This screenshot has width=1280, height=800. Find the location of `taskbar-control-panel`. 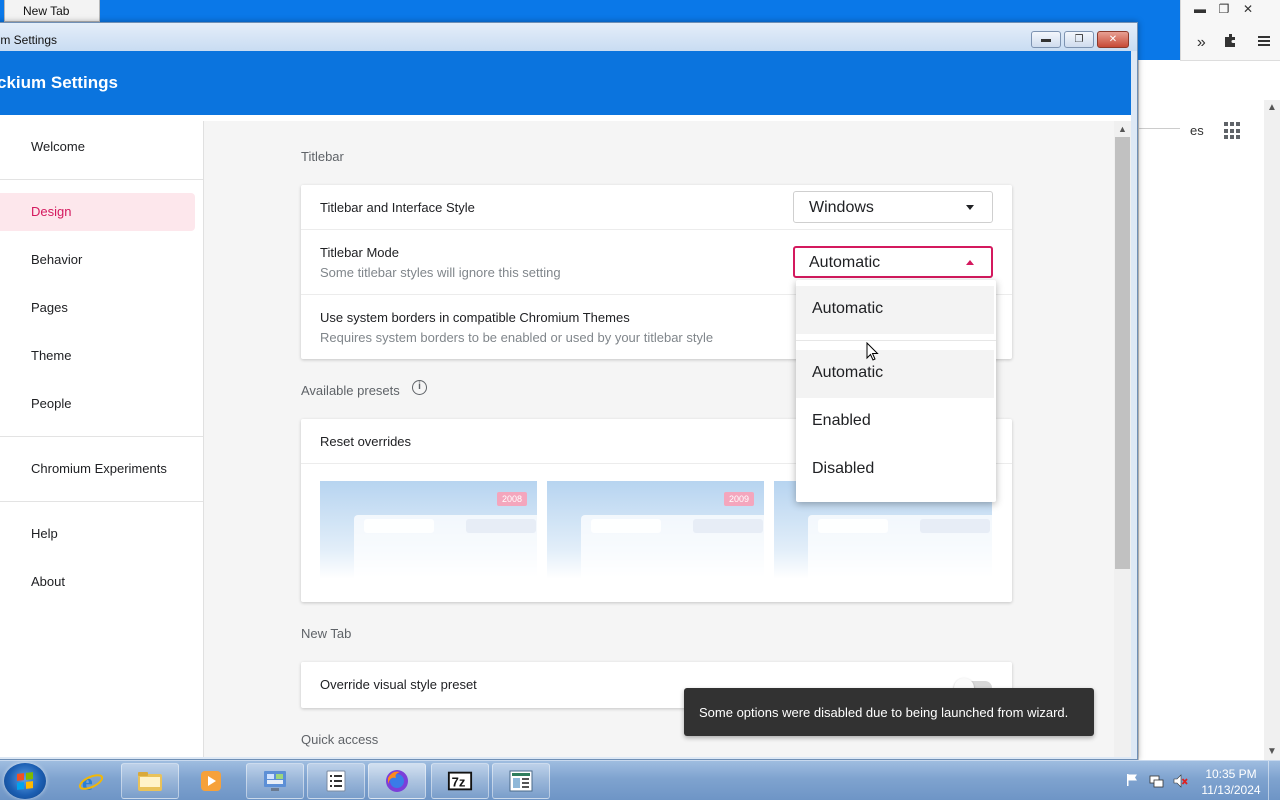

taskbar-control-panel is located at coordinates (275, 781).